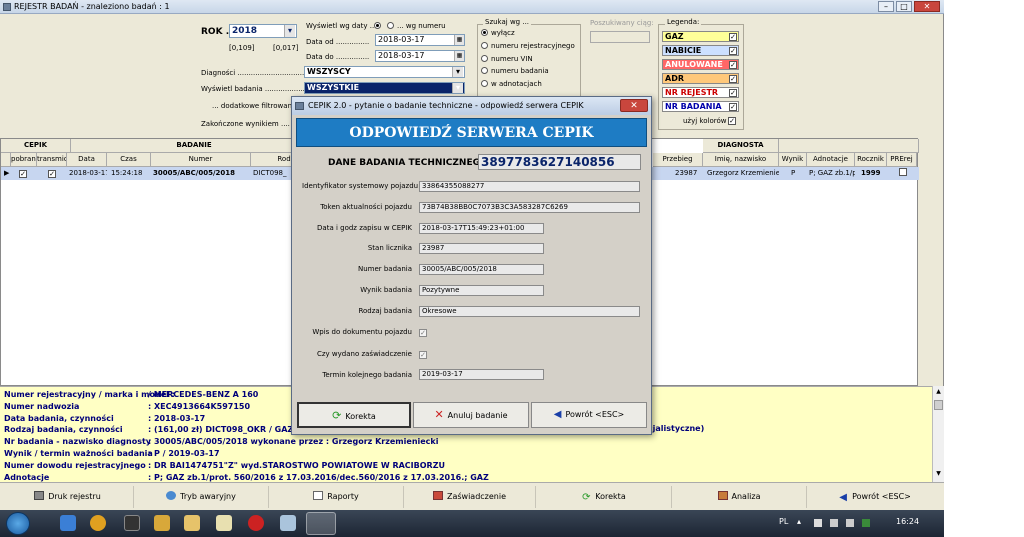  I want to click on scroll-down-icon: ▼, so click(938, 474).